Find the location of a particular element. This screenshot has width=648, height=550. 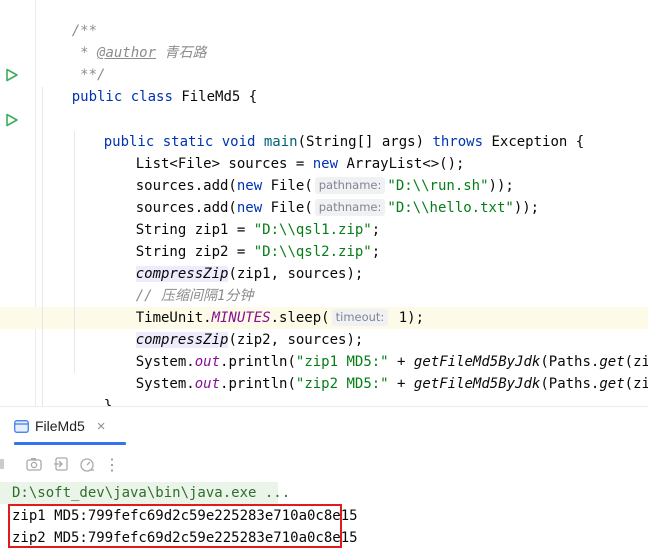

active-tab-indicator is located at coordinates (70, 443).